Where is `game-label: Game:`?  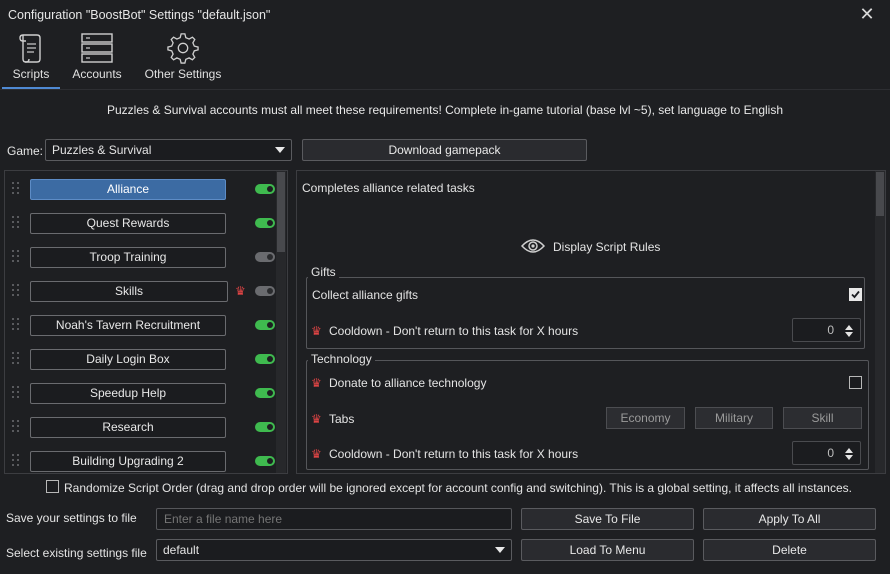
game-label: Game: is located at coordinates (25, 151).